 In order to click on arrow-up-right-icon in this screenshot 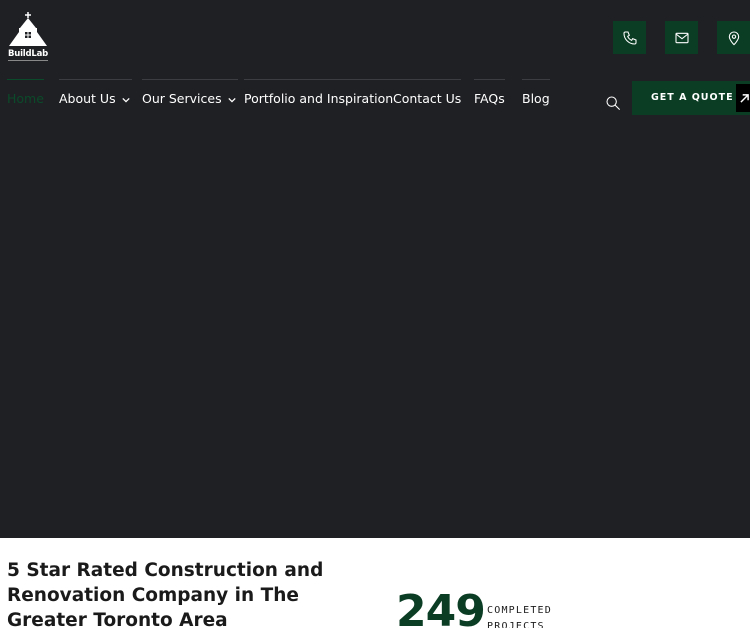, I will do `click(743, 98)`.